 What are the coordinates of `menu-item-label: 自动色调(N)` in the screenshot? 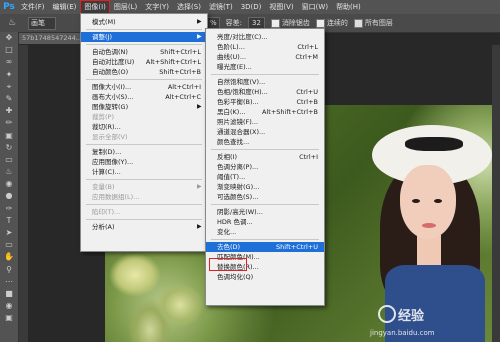 It's located at (110, 52).